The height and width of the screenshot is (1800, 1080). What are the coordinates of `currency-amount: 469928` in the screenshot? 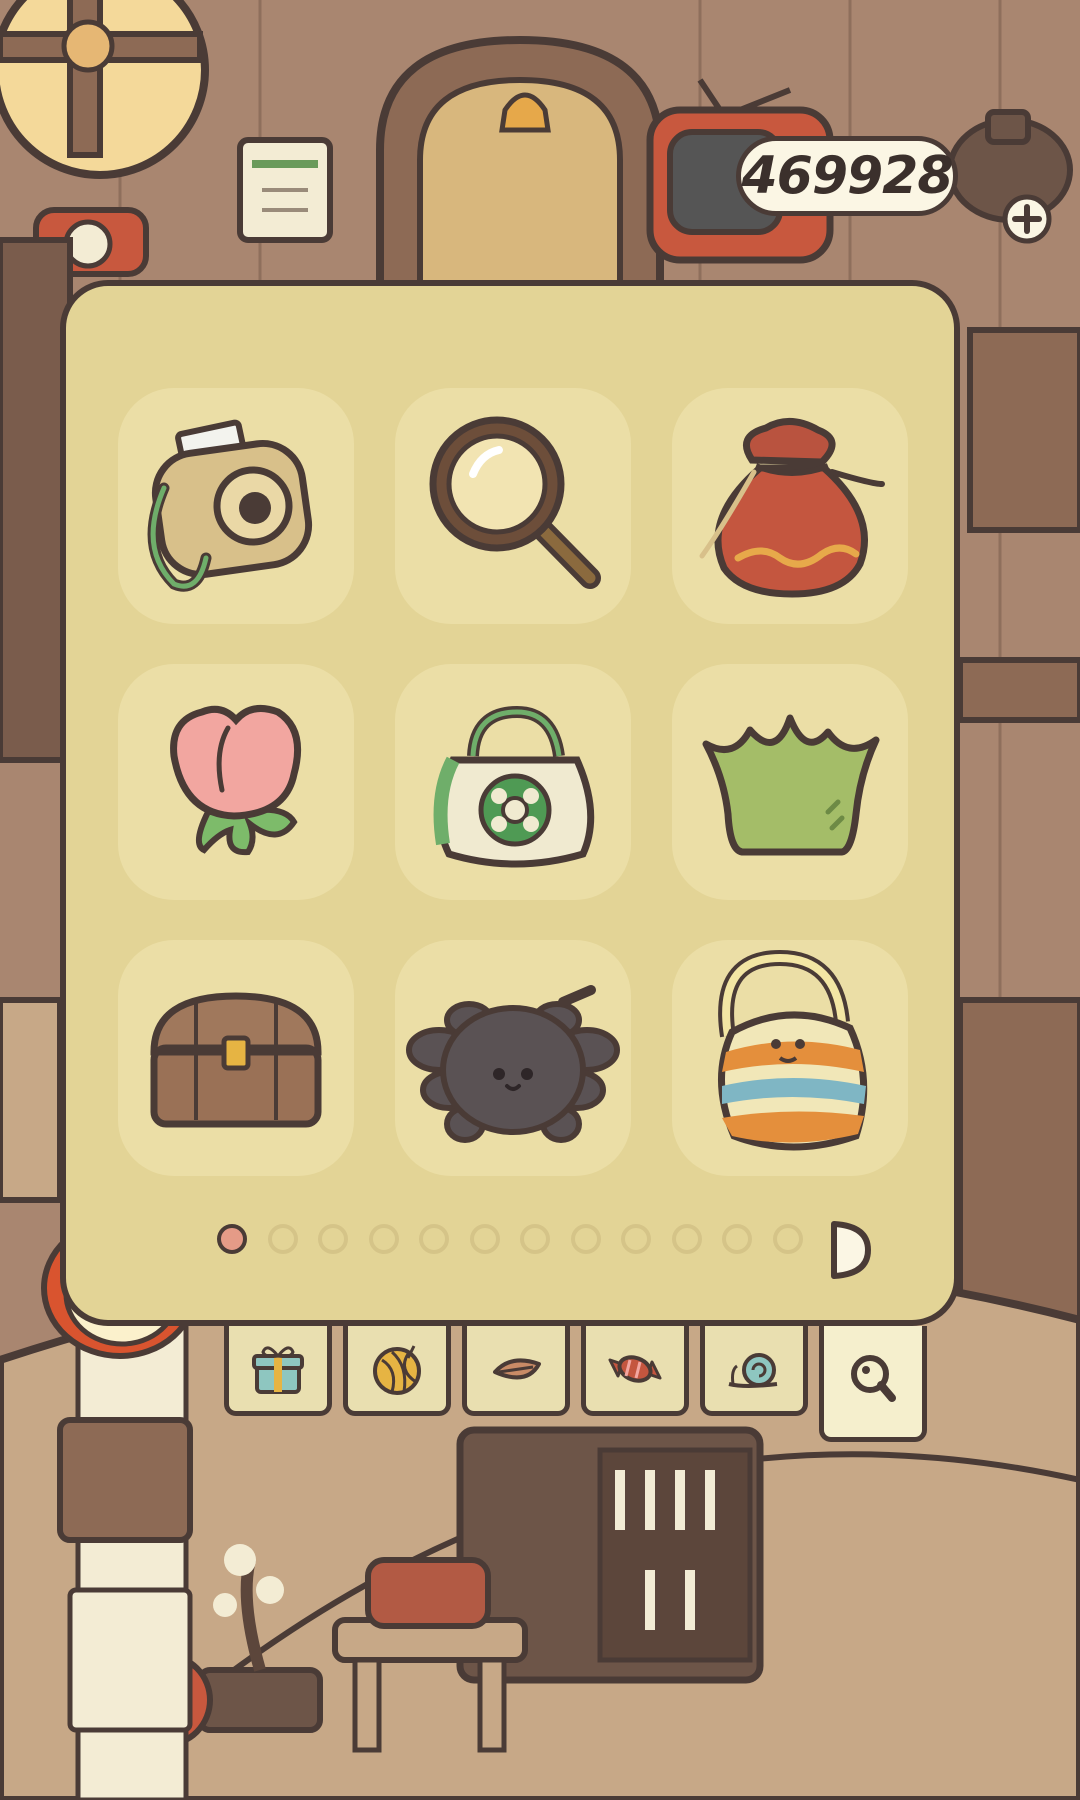 It's located at (847, 176).